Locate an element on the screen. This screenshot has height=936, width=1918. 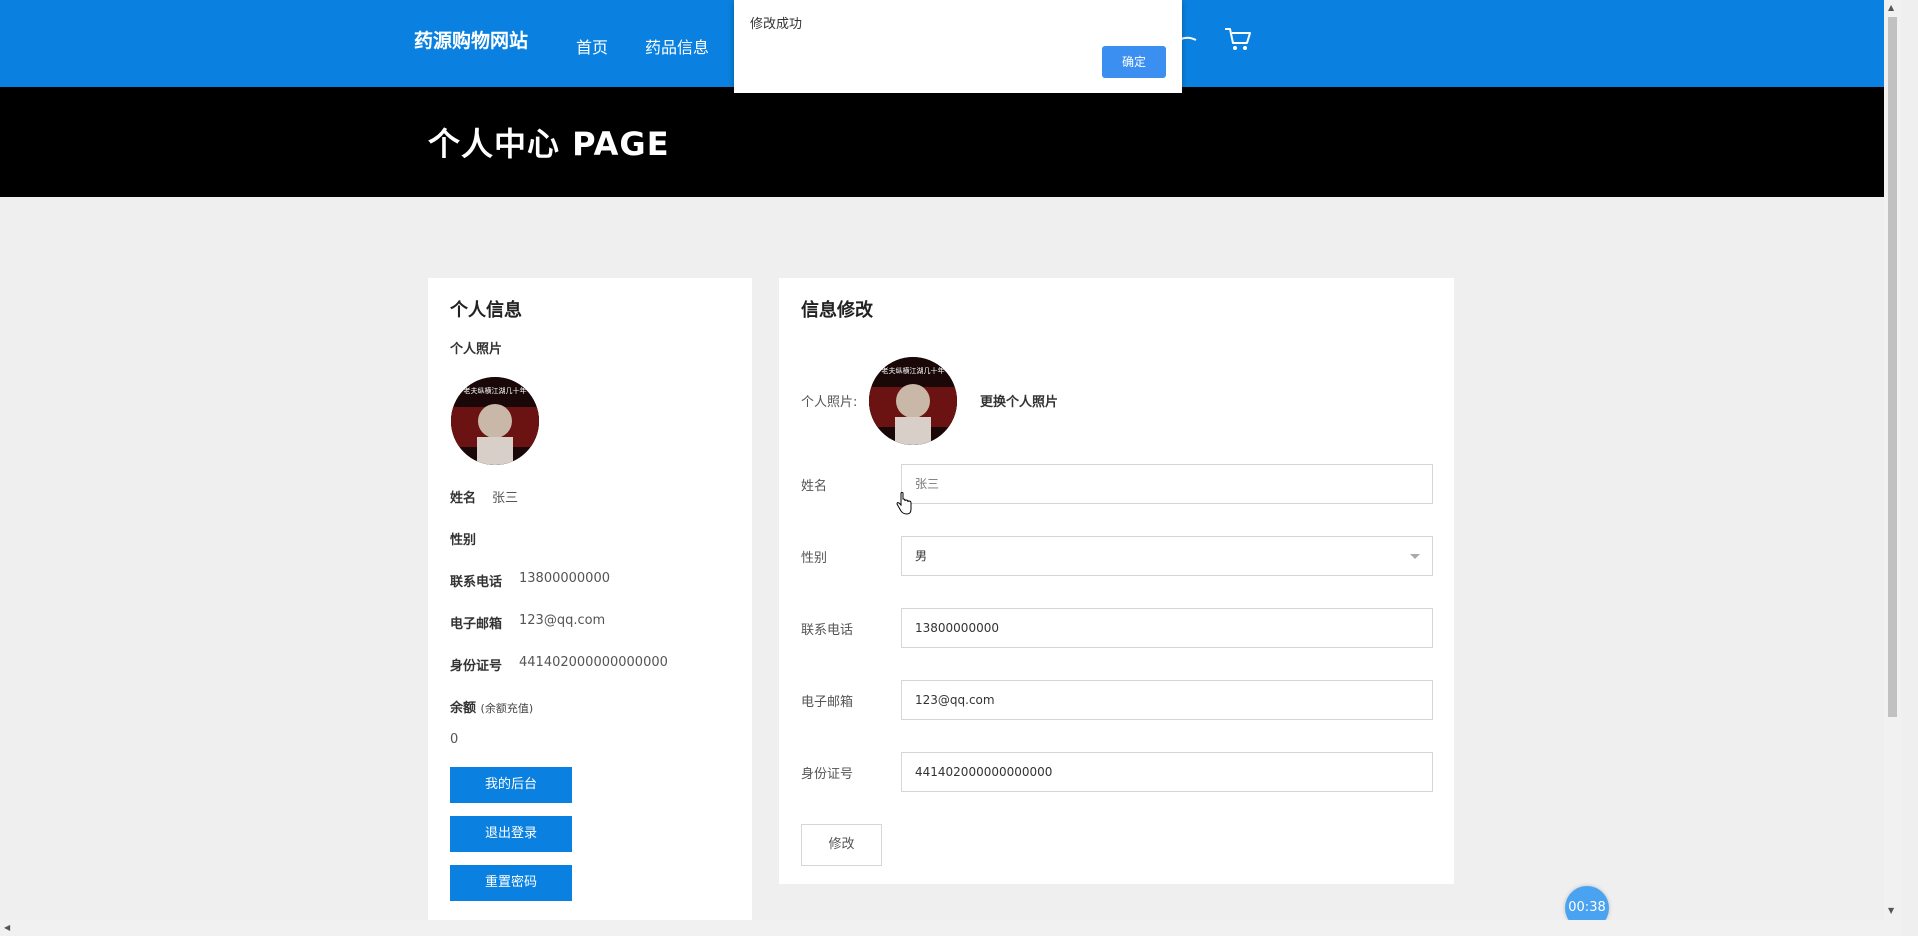
profile-phone-value: 13800000000 is located at coordinates (564, 578).